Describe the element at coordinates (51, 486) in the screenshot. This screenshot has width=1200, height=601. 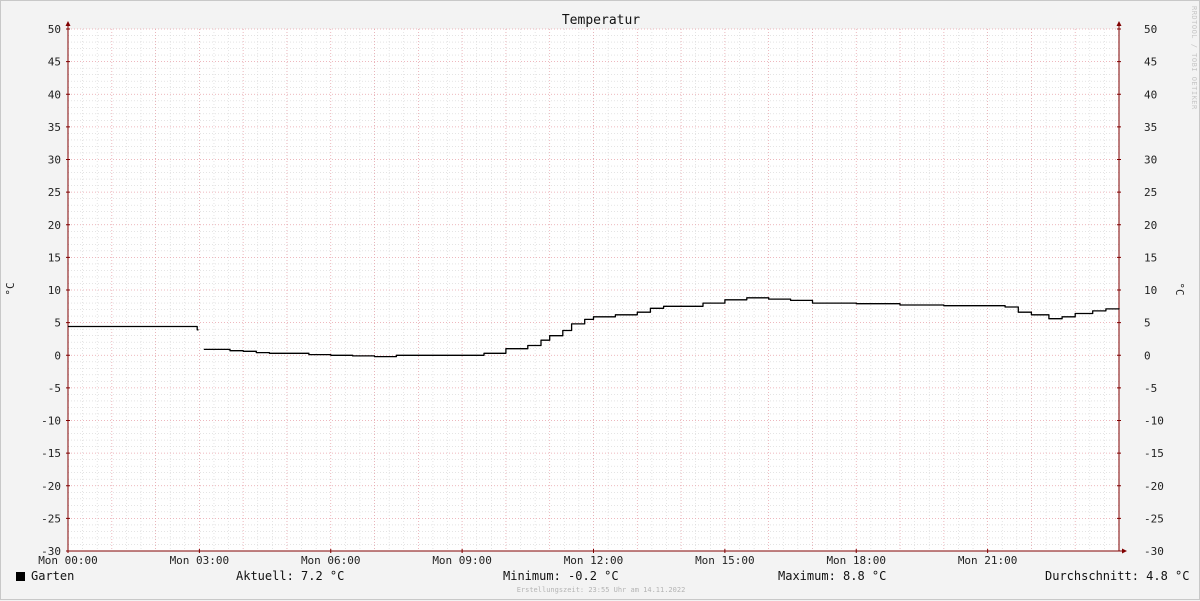
I see `y-tick-label-left: -20` at that location.